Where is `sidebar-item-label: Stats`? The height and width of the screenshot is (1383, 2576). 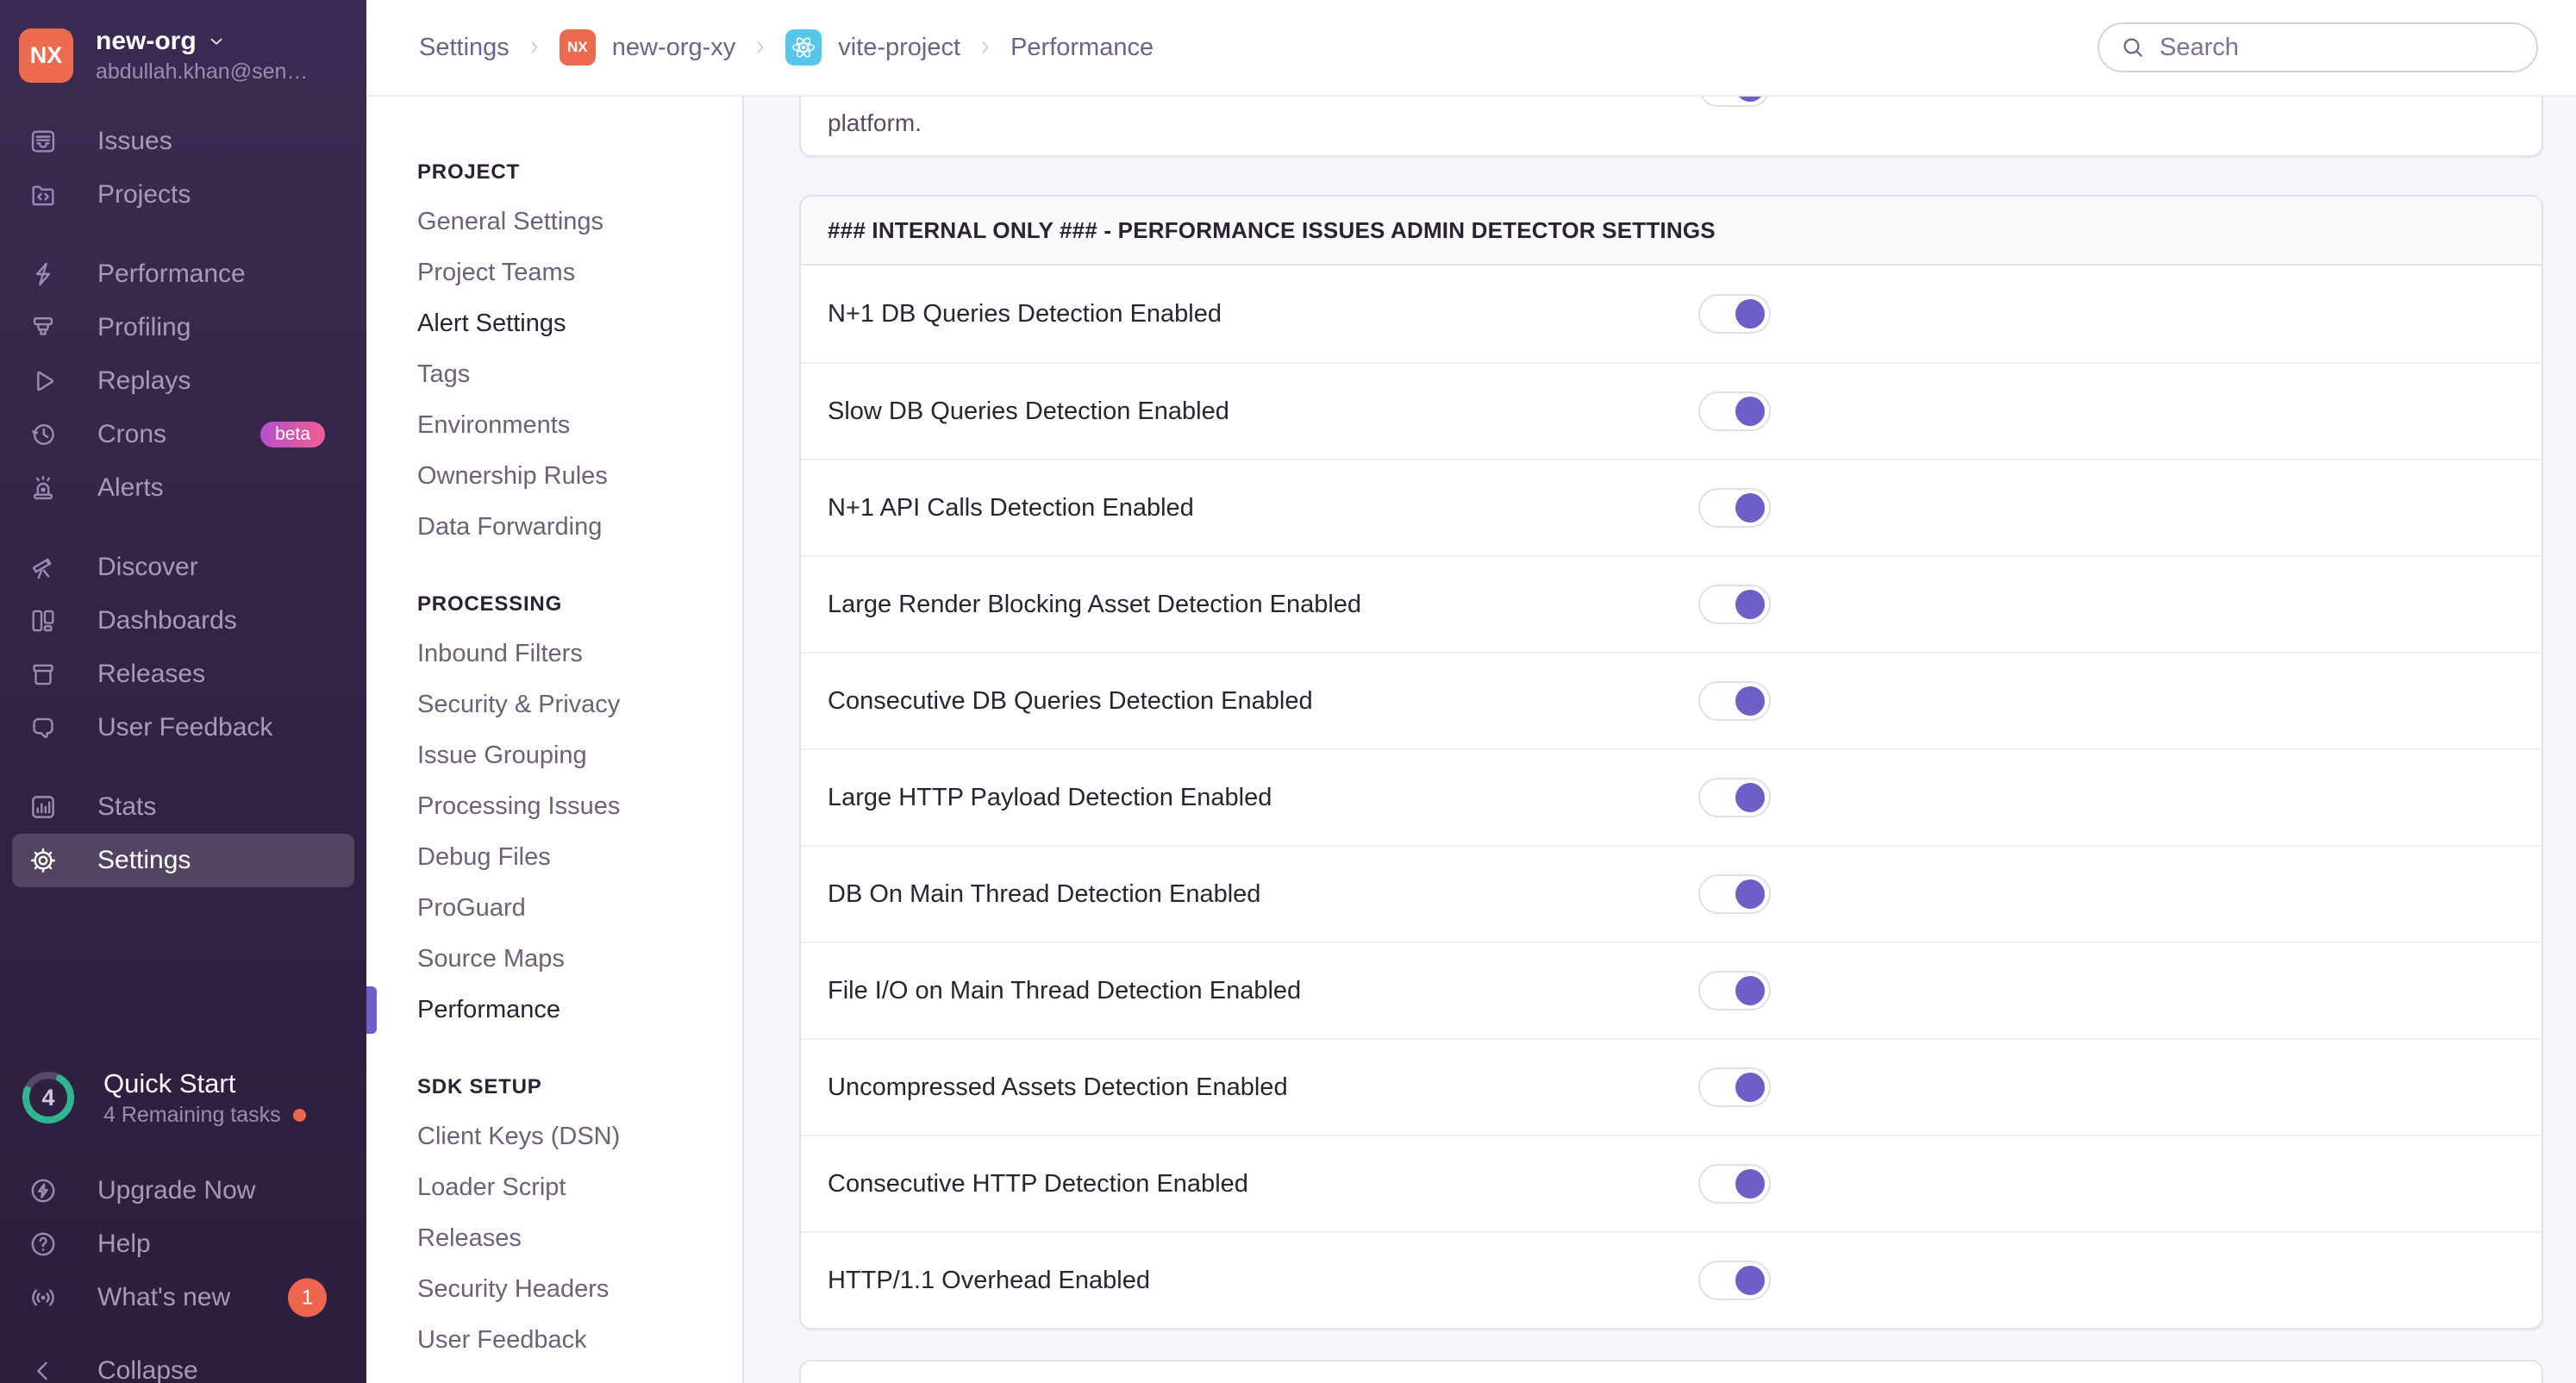 sidebar-item-label: Stats is located at coordinates (127, 806).